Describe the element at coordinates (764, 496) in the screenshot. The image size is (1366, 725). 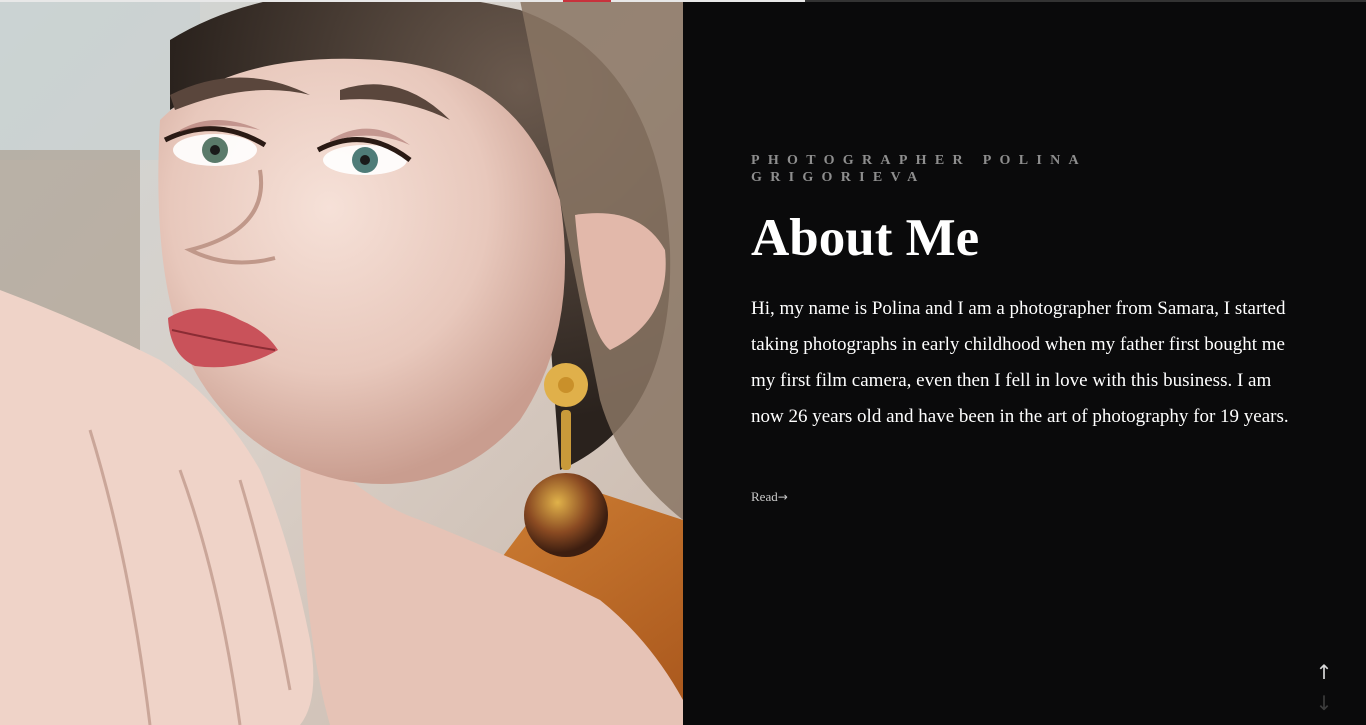
I see `read-more-label: Read` at that location.